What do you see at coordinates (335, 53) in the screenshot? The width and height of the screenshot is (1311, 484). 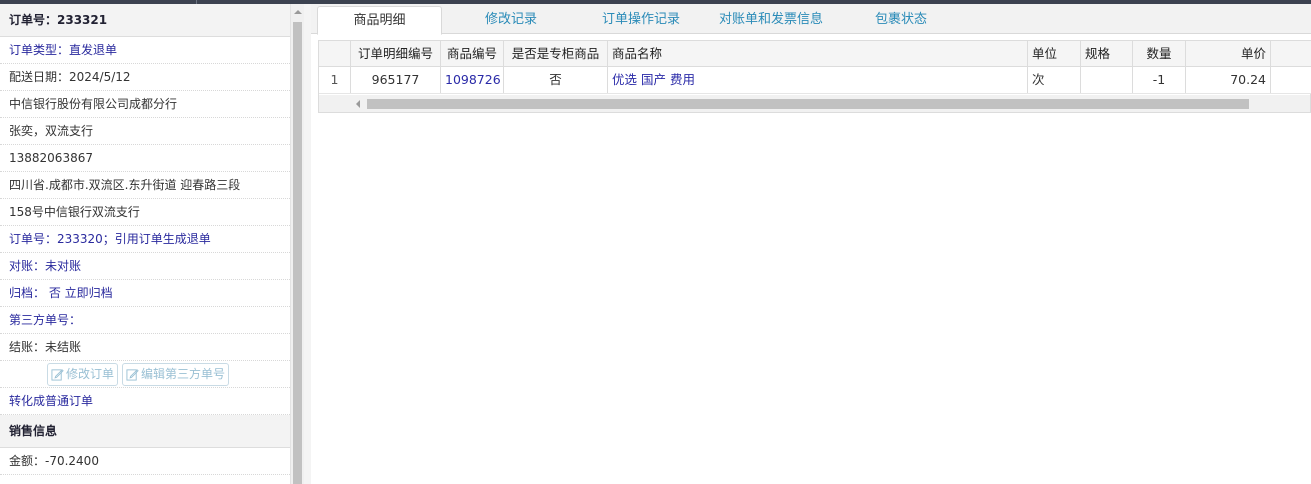 I see `column-header-index` at bounding box center [335, 53].